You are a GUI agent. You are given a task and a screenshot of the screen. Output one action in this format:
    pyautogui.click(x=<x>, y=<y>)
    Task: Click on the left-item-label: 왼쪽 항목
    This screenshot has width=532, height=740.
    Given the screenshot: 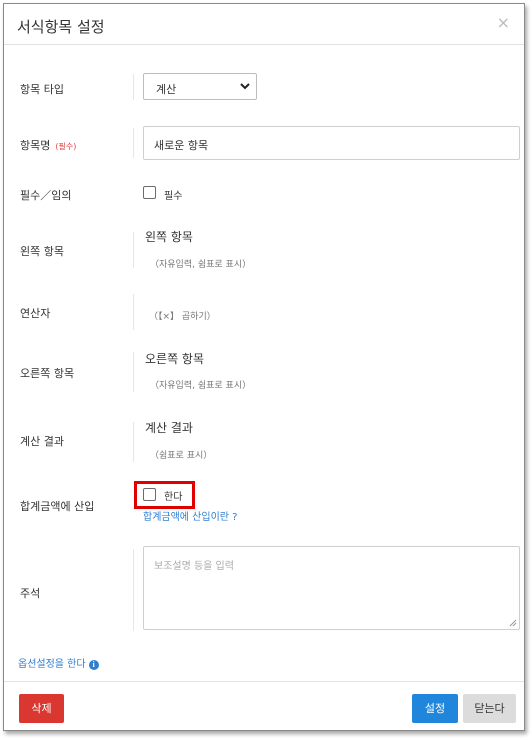 What is the action you would take?
    pyautogui.click(x=42, y=251)
    